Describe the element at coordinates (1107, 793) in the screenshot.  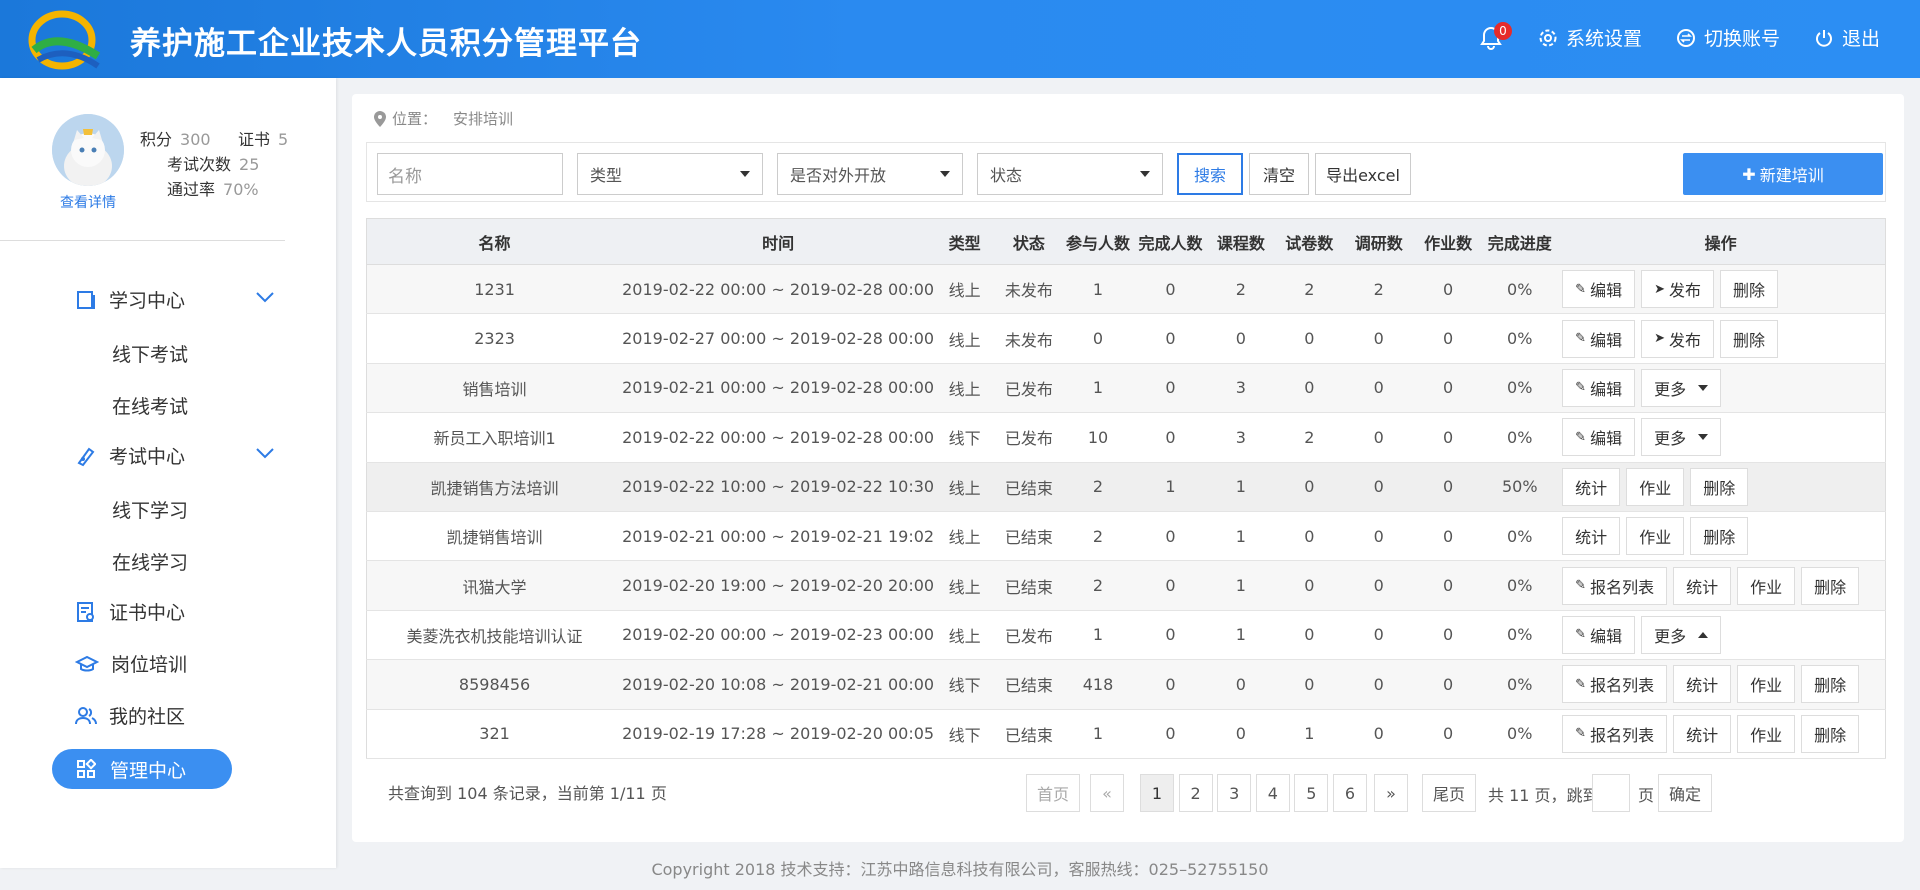
I see `prev-page-button: «` at that location.